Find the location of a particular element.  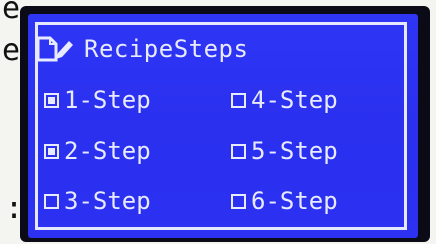

step-5-label: 5-Step is located at coordinates (294, 151).